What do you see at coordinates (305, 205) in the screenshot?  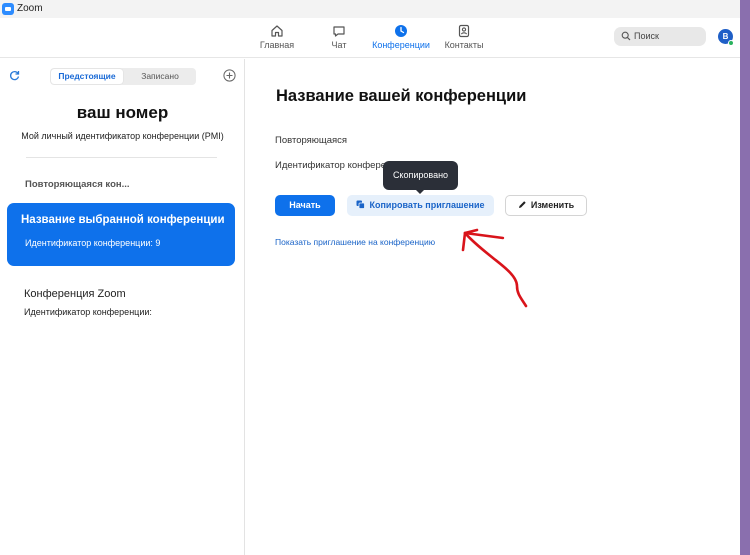 I see `start-button: Начать` at bounding box center [305, 205].